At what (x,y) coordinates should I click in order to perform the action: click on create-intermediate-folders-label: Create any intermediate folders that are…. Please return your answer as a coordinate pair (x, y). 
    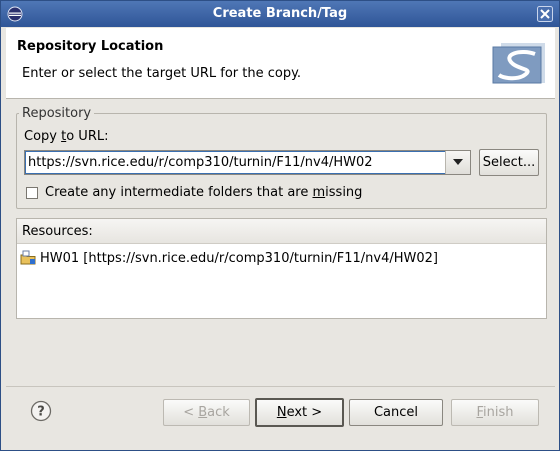
    Looking at the image, I should click on (203, 192).